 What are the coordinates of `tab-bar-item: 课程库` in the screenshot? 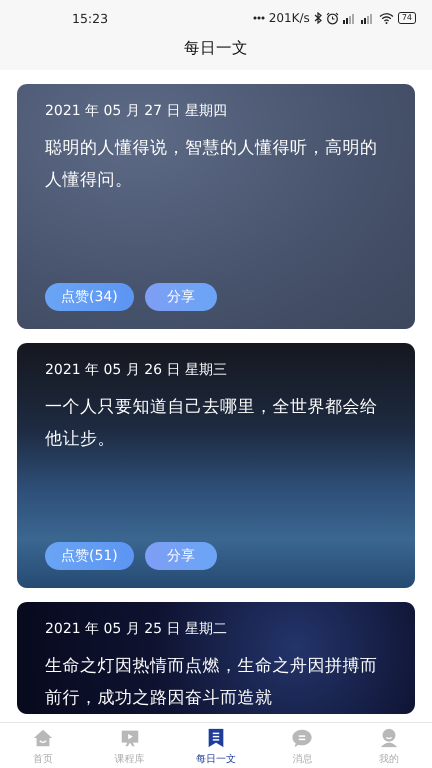 It's located at (129, 745).